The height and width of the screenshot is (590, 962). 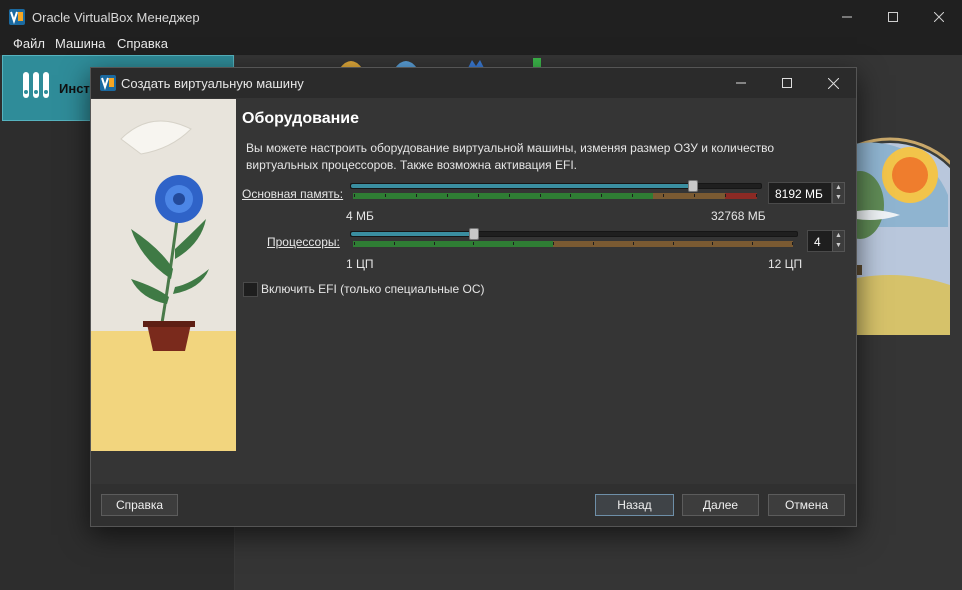 What do you see at coordinates (503, 196) in the screenshot?
I see `memory-safe-segment` at bounding box center [503, 196].